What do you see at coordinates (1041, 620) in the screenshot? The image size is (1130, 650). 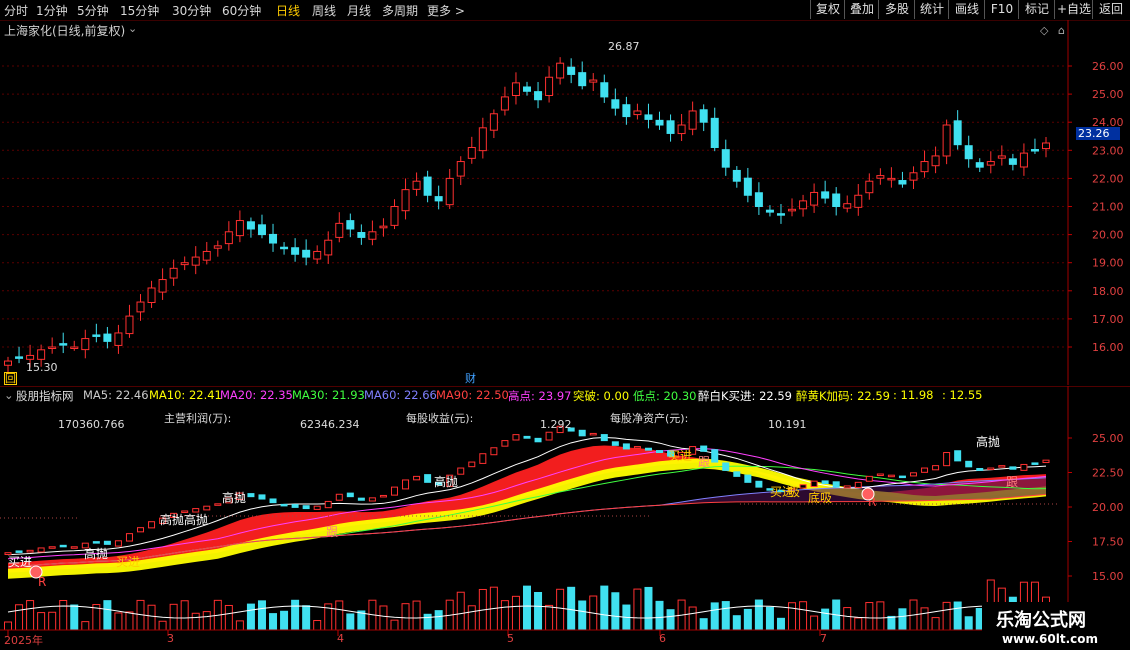 I see `watermark-title: 乐淘公式网` at bounding box center [1041, 620].